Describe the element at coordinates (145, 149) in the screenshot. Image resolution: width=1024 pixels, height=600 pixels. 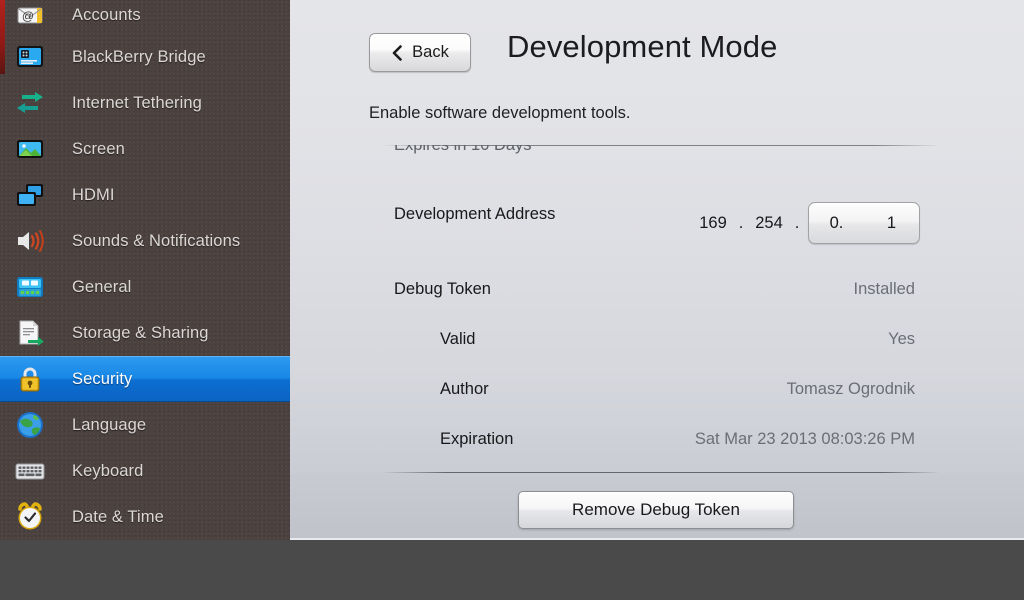
I see `sidebar-item-screen: Screen` at that location.